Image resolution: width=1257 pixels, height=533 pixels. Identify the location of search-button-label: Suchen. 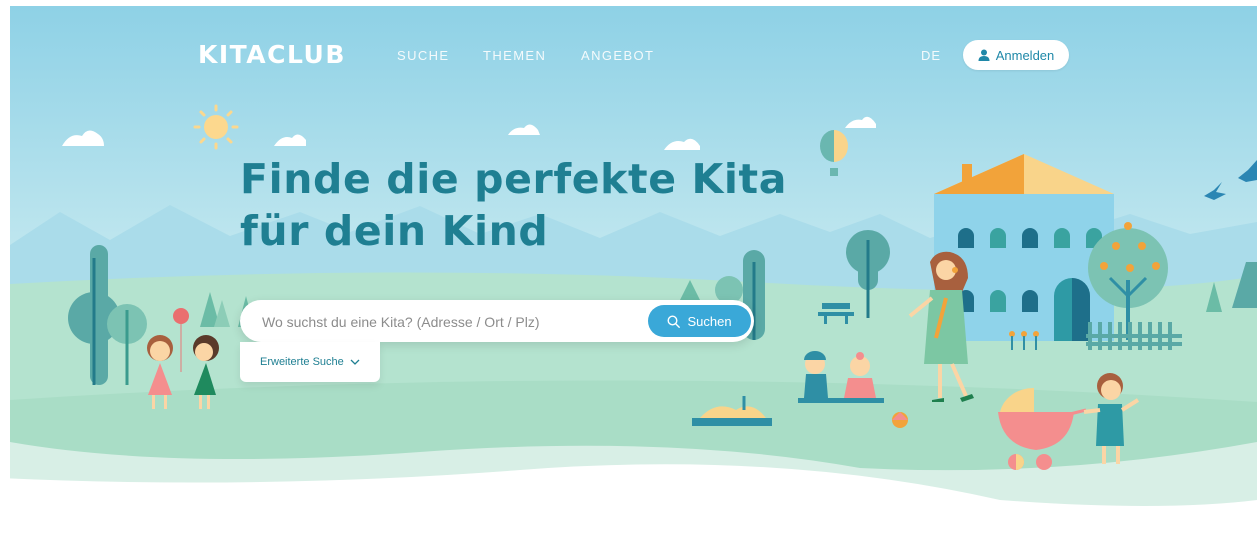
(709, 321).